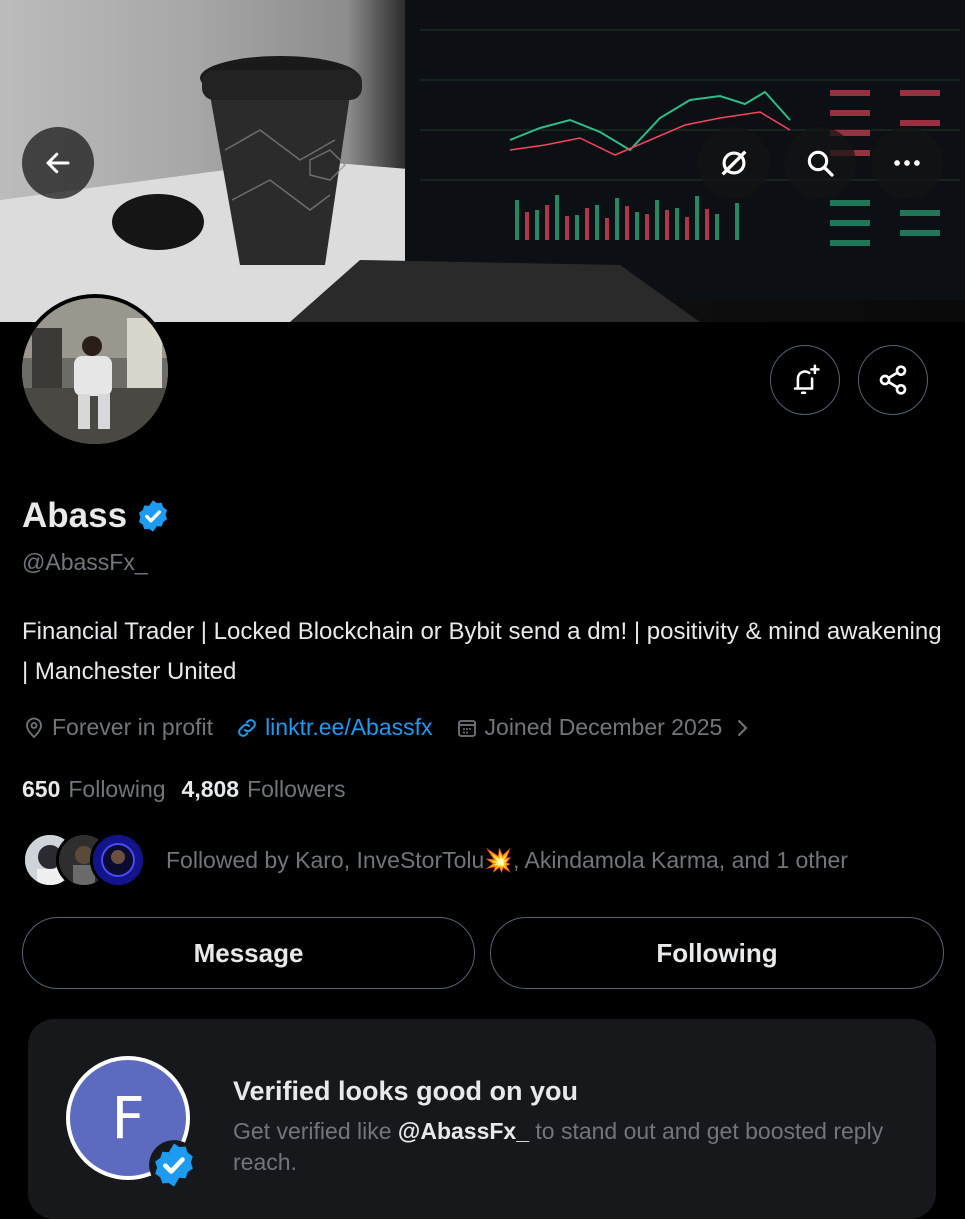 This screenshot has height=1219, width=965. I want to click on search-button, so click(820, 163).